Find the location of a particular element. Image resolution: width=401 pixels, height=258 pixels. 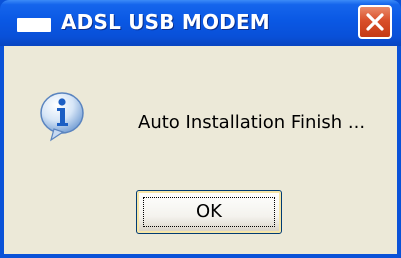

close-button is located at coordinates (375, 22).